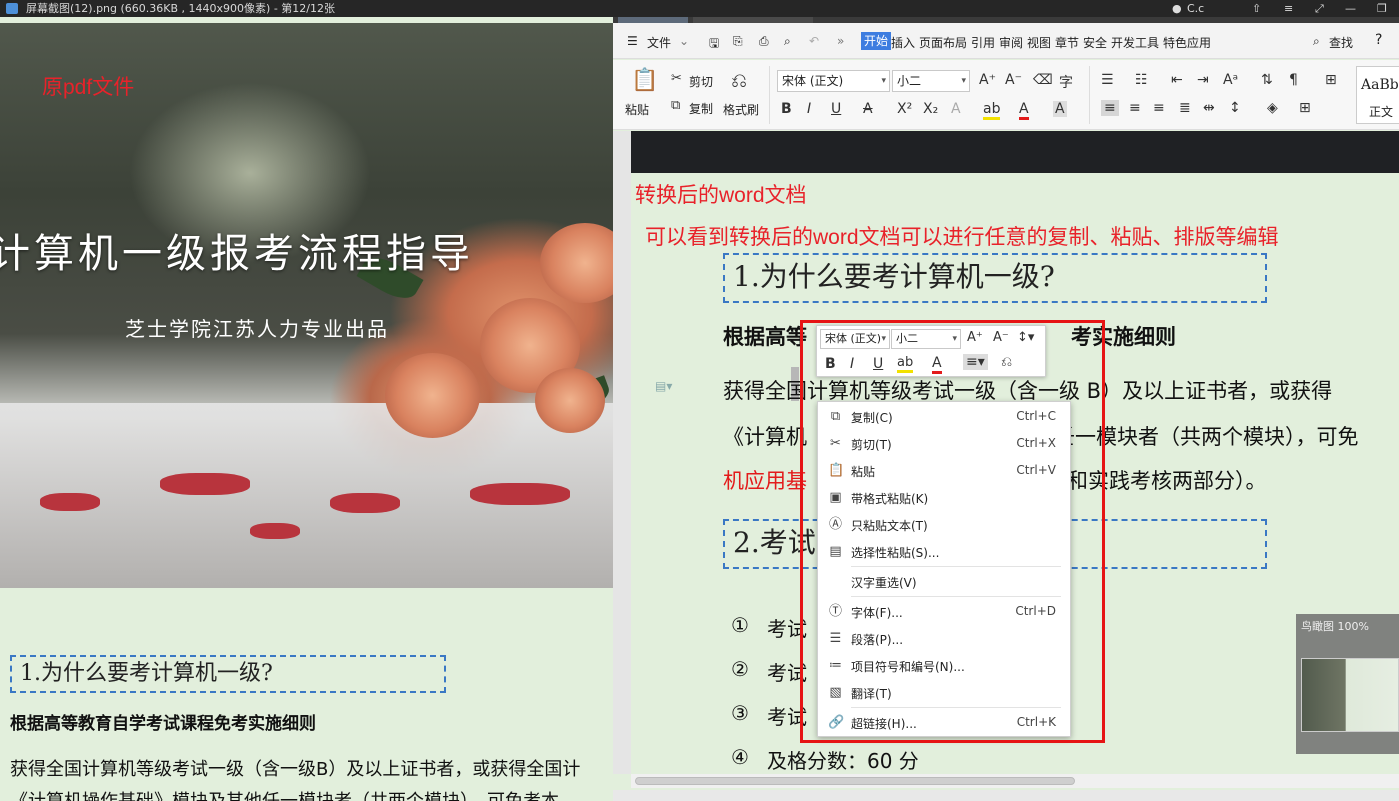 This screenshot has width=1399, height=801. What do you see at coordinates (904, 109) in the screenshot?
I see `superscript-icon: X²` at bounding box center [904, 109].